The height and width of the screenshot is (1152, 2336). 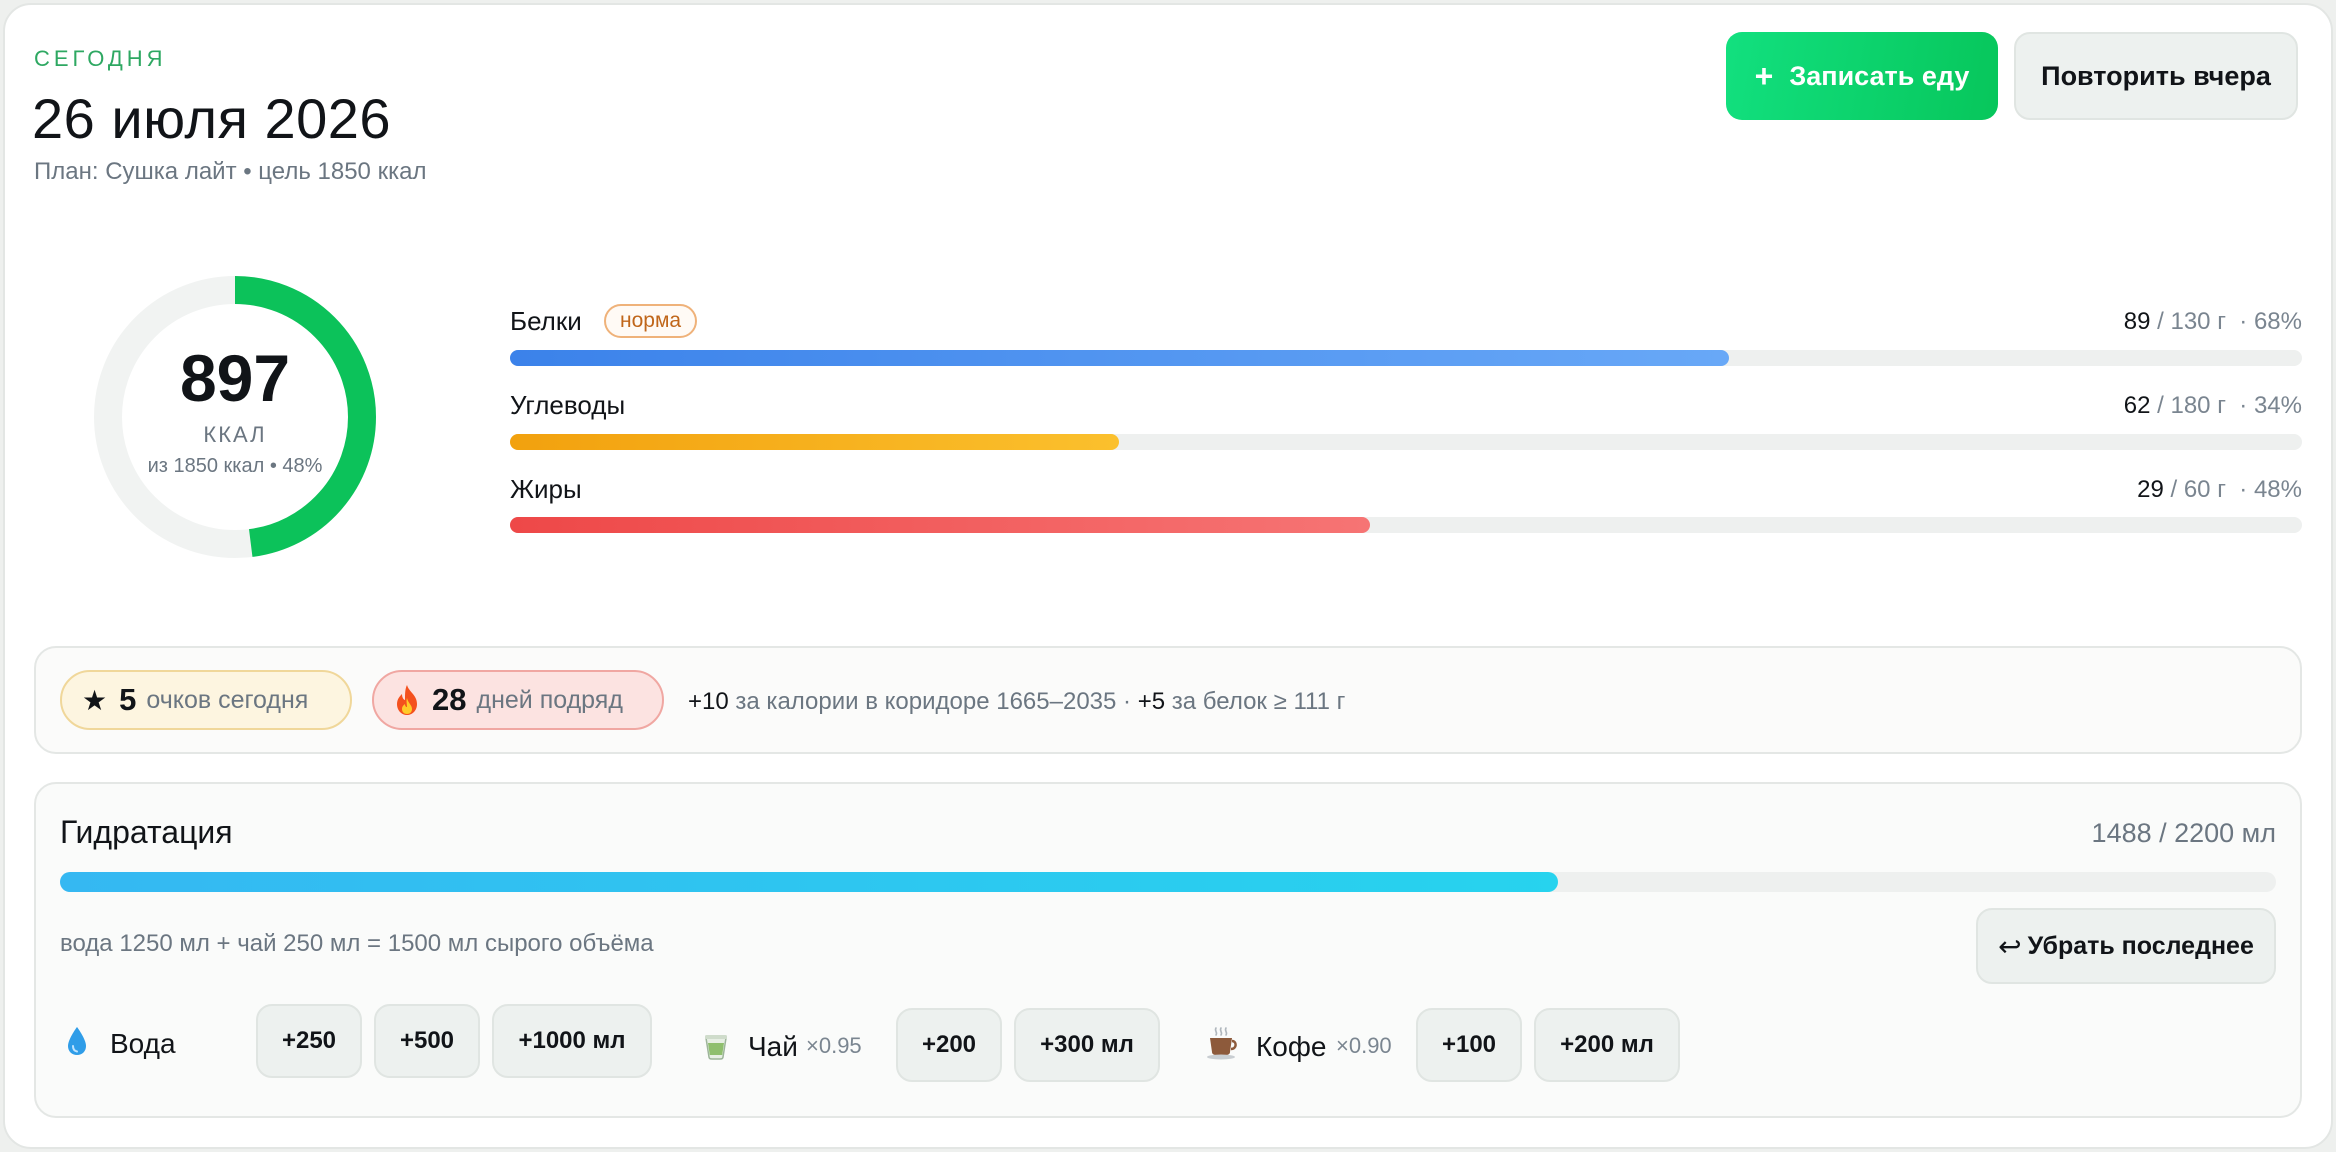 I want to click on add-water-500-button: +500, so click(x=427, y=1041).